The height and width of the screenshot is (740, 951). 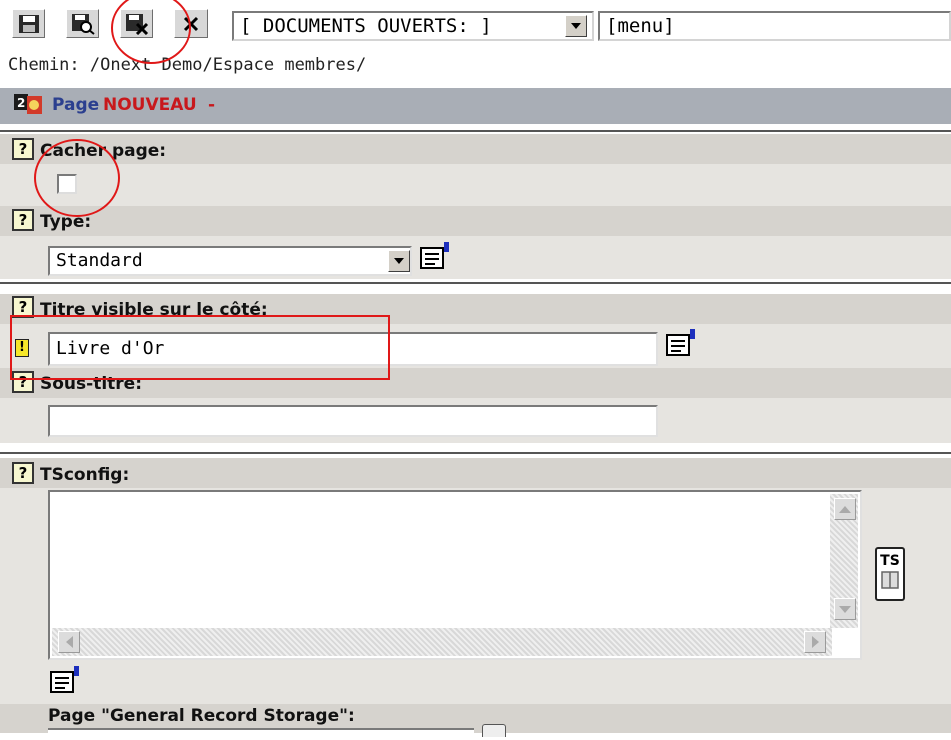 I want to click on browse-icon, so click(x=494, y=730).